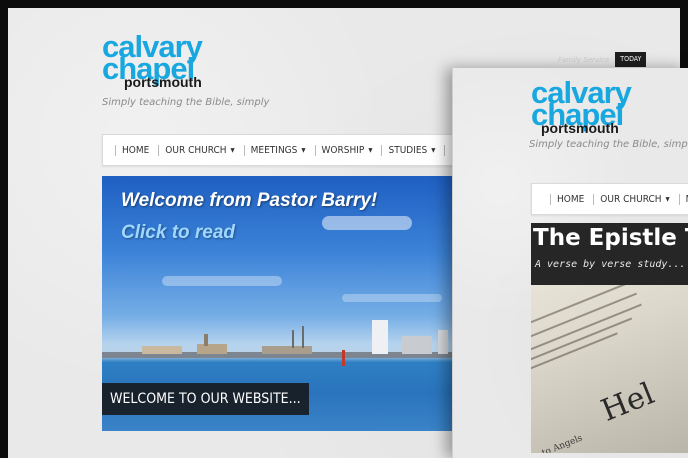 This screenshot has width=688, height=458. What do you see at coordinates (408, 150) in the screenshot?
I see `nav-studies-label: STUDIES` at bounding box center [408, 150].